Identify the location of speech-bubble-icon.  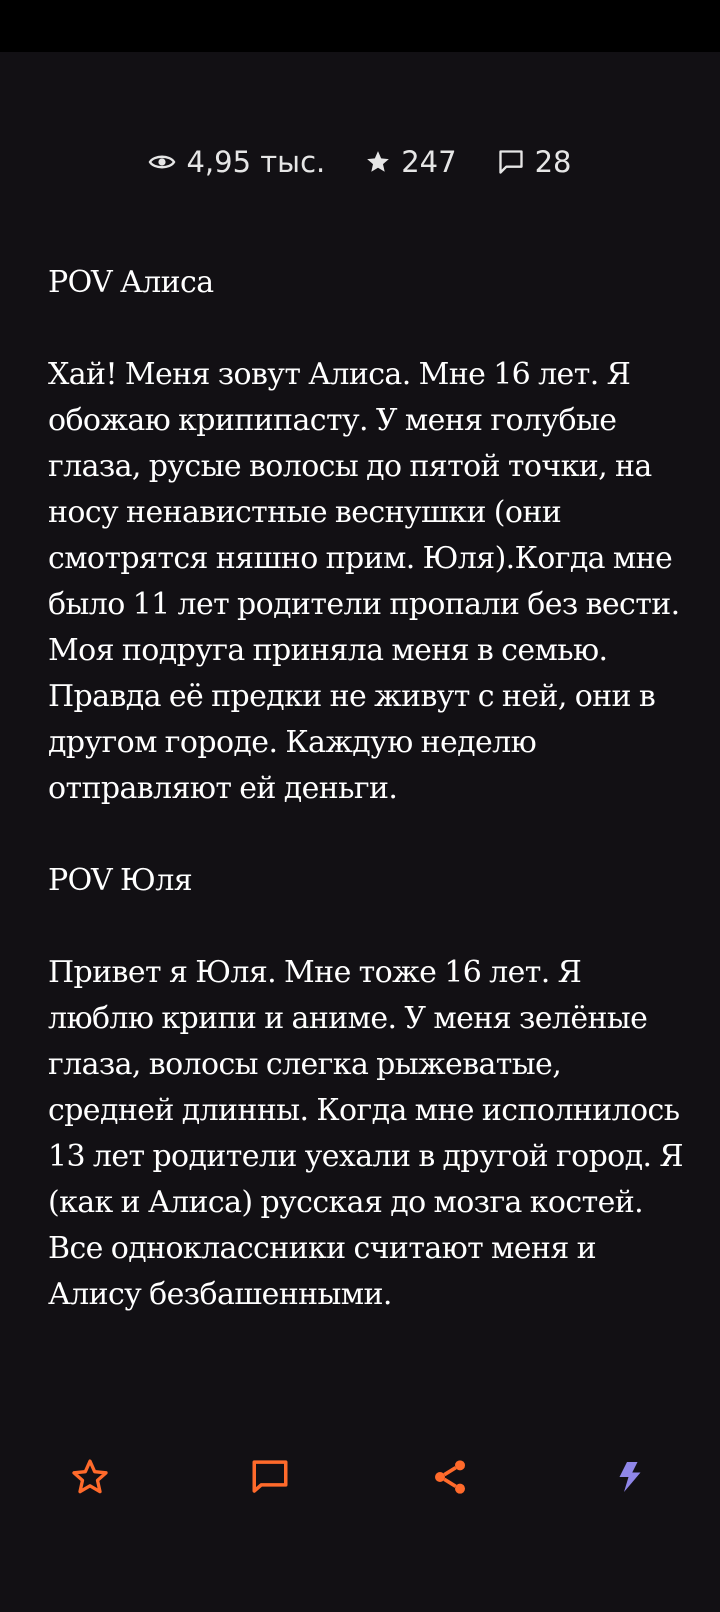
(510, 162).